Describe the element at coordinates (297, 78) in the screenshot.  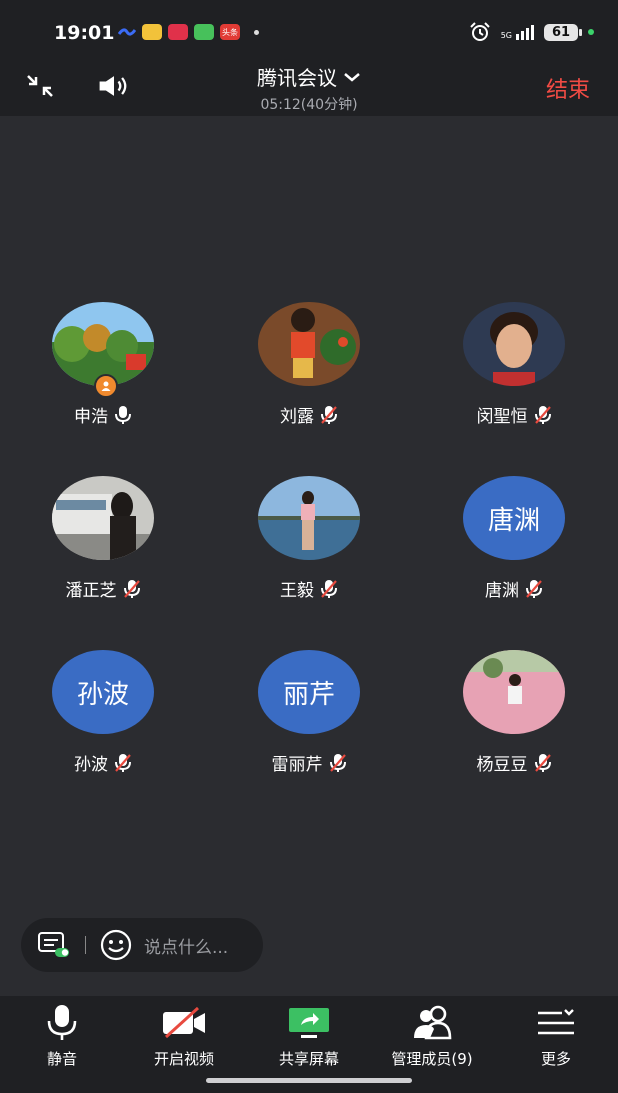
I see `meeting-title: 腾讯会议` at that location.